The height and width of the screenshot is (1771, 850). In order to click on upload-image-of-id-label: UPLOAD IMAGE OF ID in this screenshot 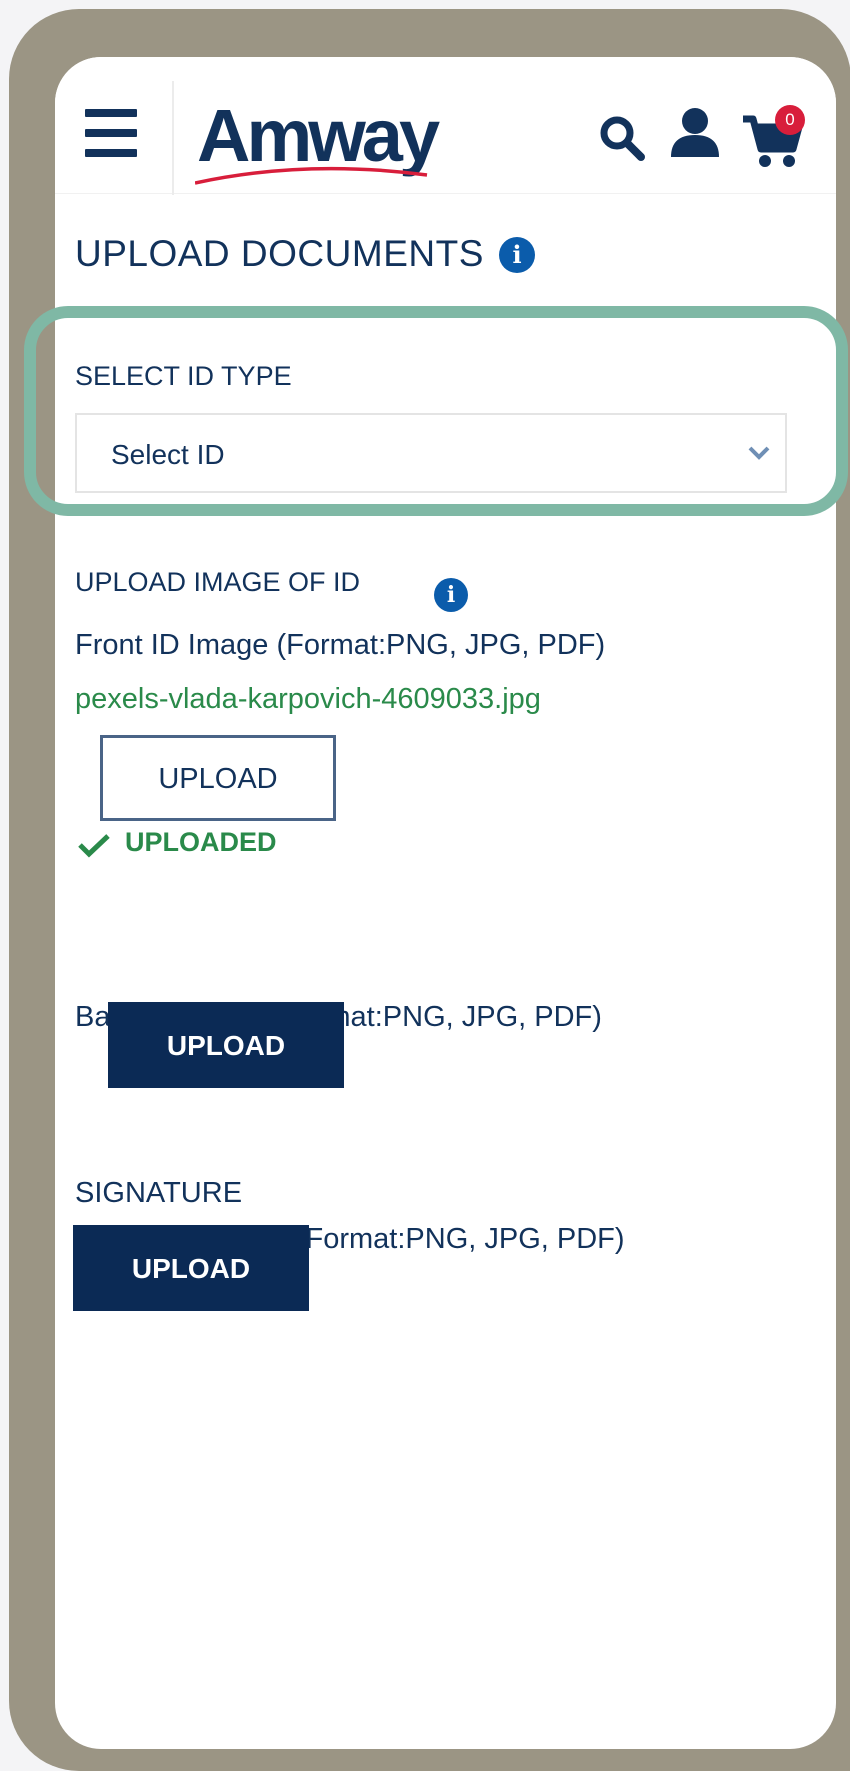, I will do `click(218, 582)`.